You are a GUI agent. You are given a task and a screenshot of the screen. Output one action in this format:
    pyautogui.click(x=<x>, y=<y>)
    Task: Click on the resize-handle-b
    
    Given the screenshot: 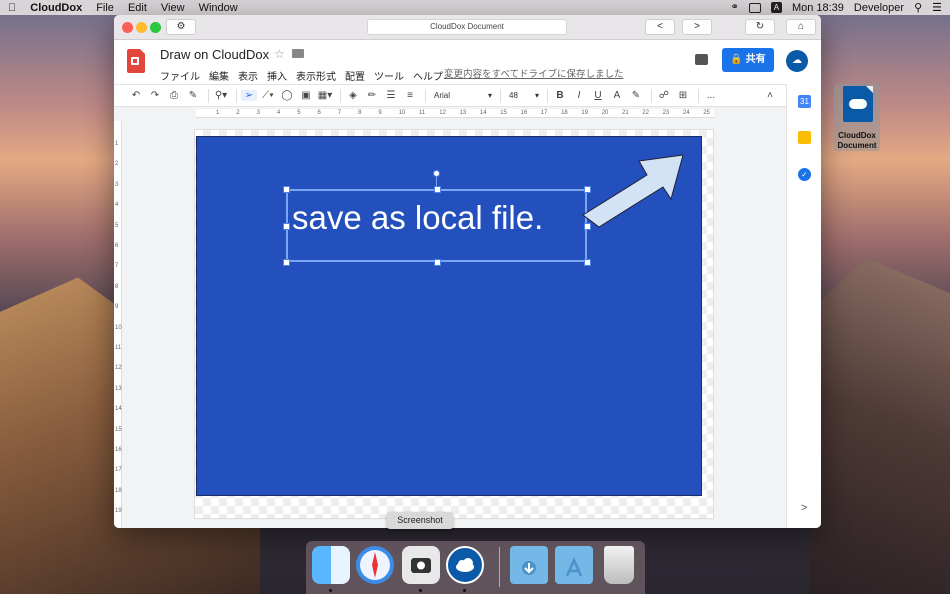 What is the action you would take?
    pyautogui.click(x=437, y=262)
    